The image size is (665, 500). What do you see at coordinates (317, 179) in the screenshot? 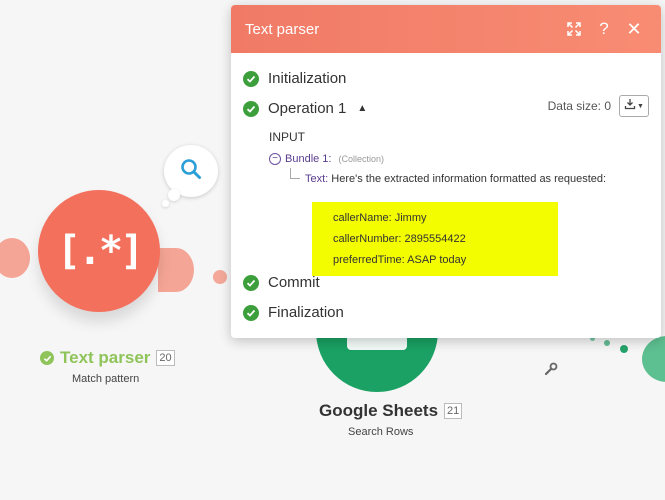
I see `text-key: Text:` at bounding box center [317, 179].